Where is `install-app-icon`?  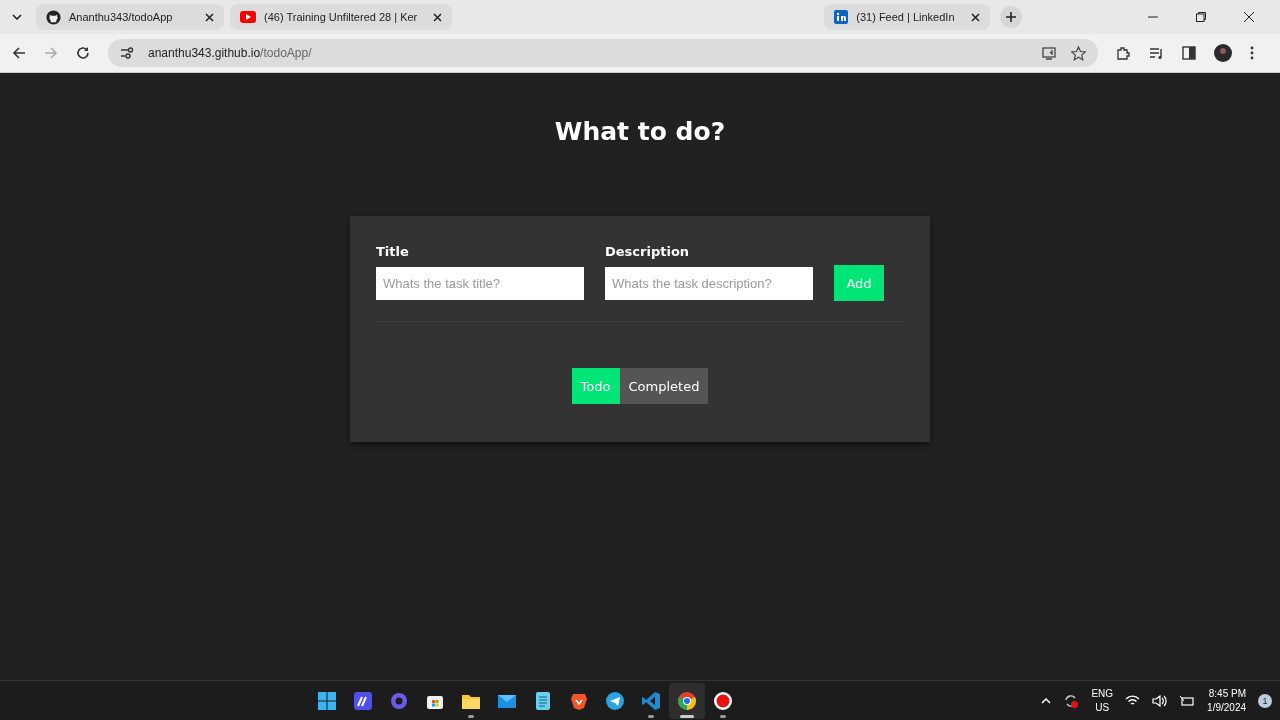
install-app-icon is located at coordinates (1049, 53).